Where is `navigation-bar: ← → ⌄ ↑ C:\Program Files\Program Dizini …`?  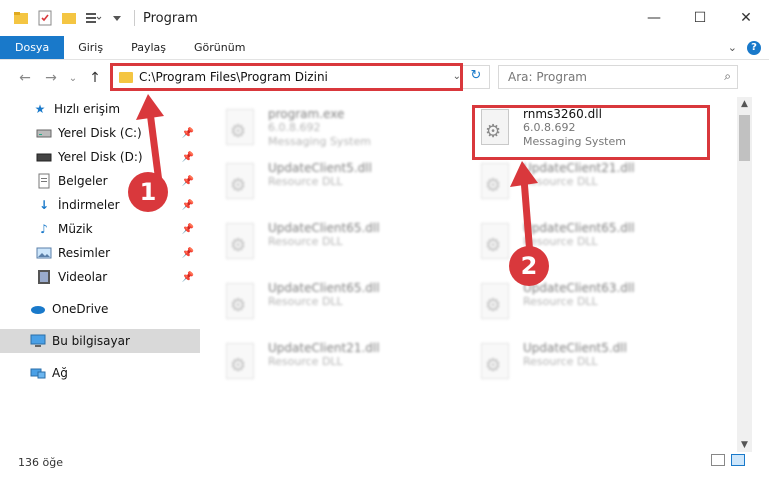
navigation-bar: ← → ⌄ ↑ C:\Program Files\Program Dizini … is located at coordinates (384, 78).